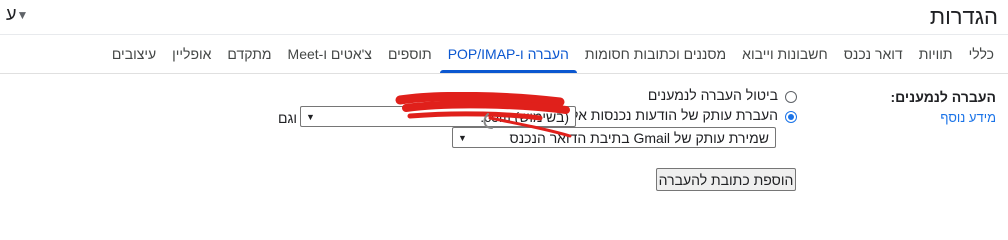 The image size is (1008, 240). Describe the element at coordinates (791, 117) in the screenshot. I see `forward-copy-radio` at that location.